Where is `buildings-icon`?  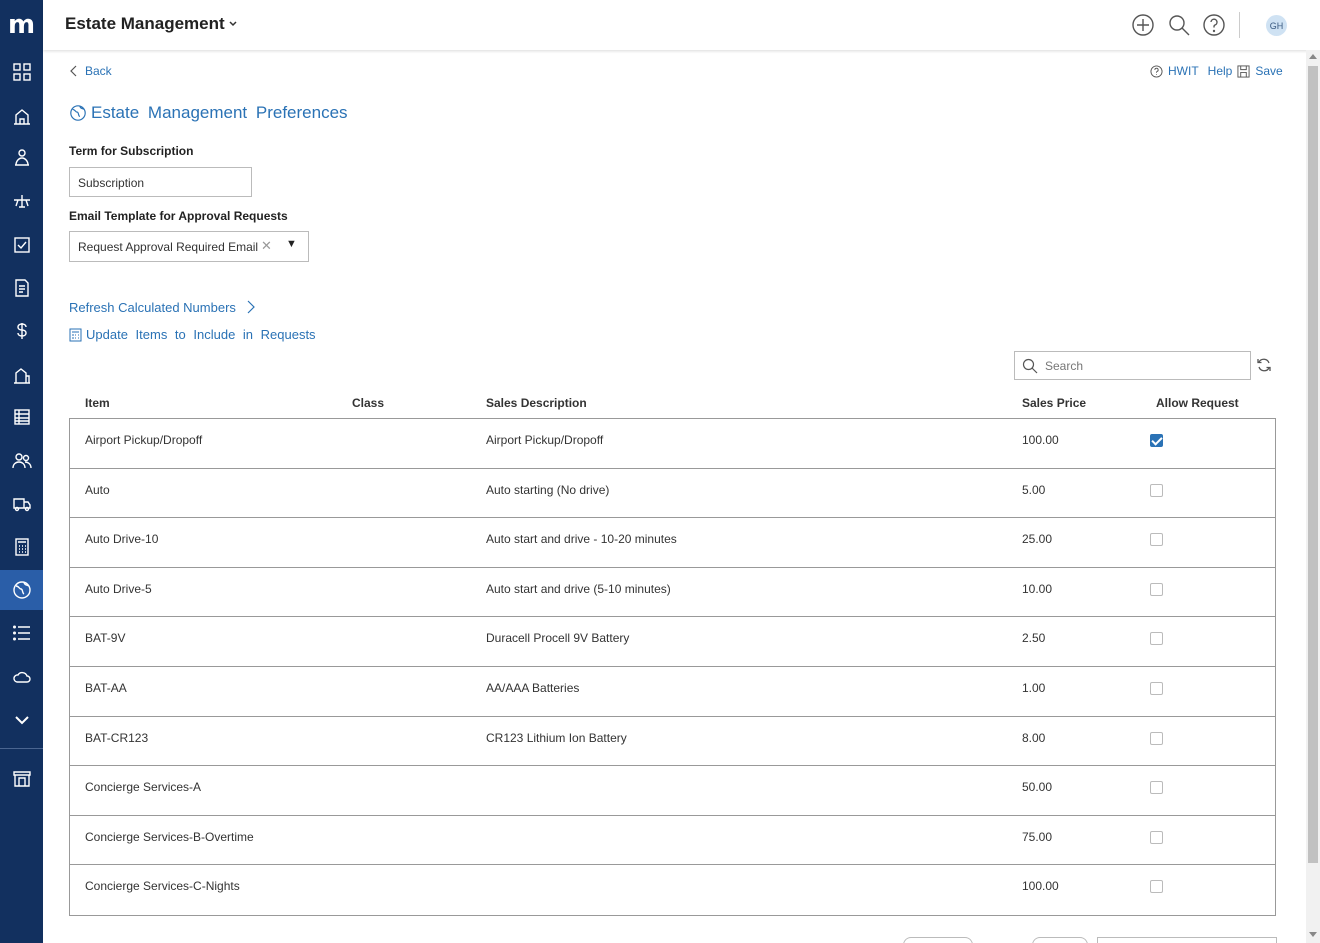 buildings-icon is located at coordinates (21, 375).